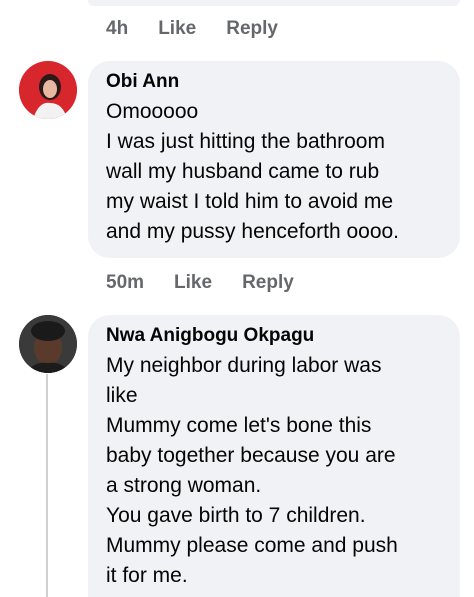 Image resolution: width=474 pixels, height=597 pixels. What do you see at coordinates (147, 575) in the screenshot?
I see `comment-text-line: it for me.` at bounding box center [147, 575].